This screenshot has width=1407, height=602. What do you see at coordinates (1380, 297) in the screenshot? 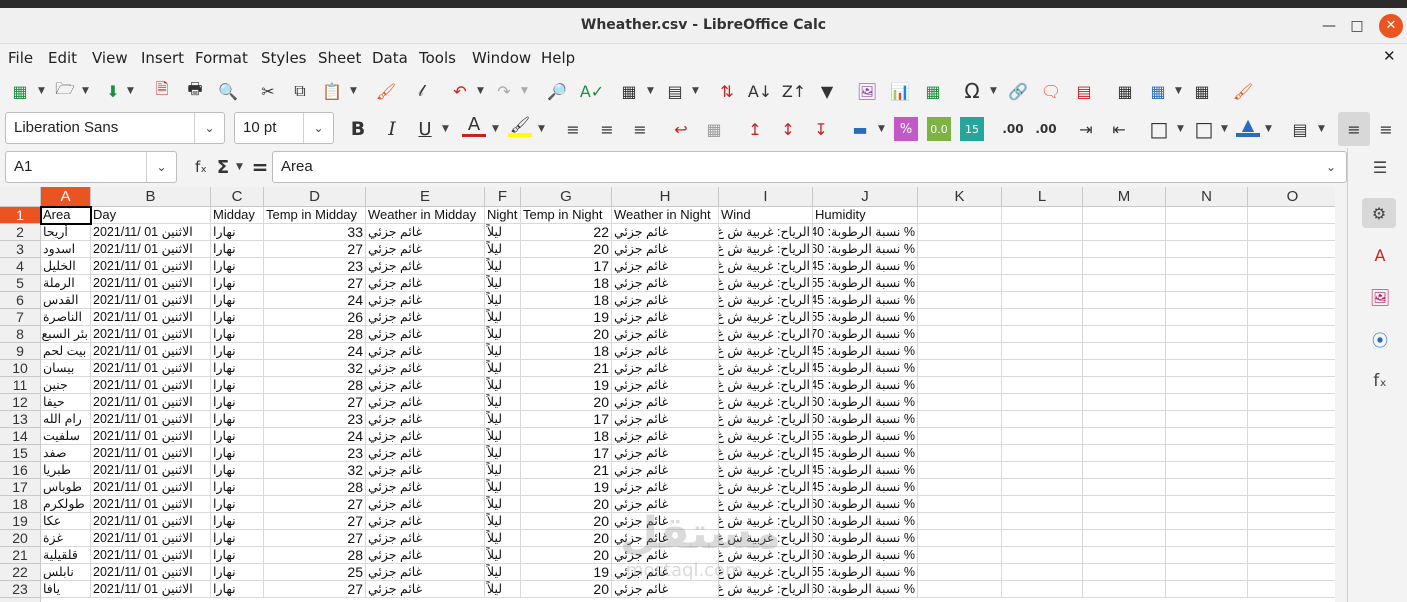
I see `gallery-icon: 🖼` at bounding box center [1380, 297].